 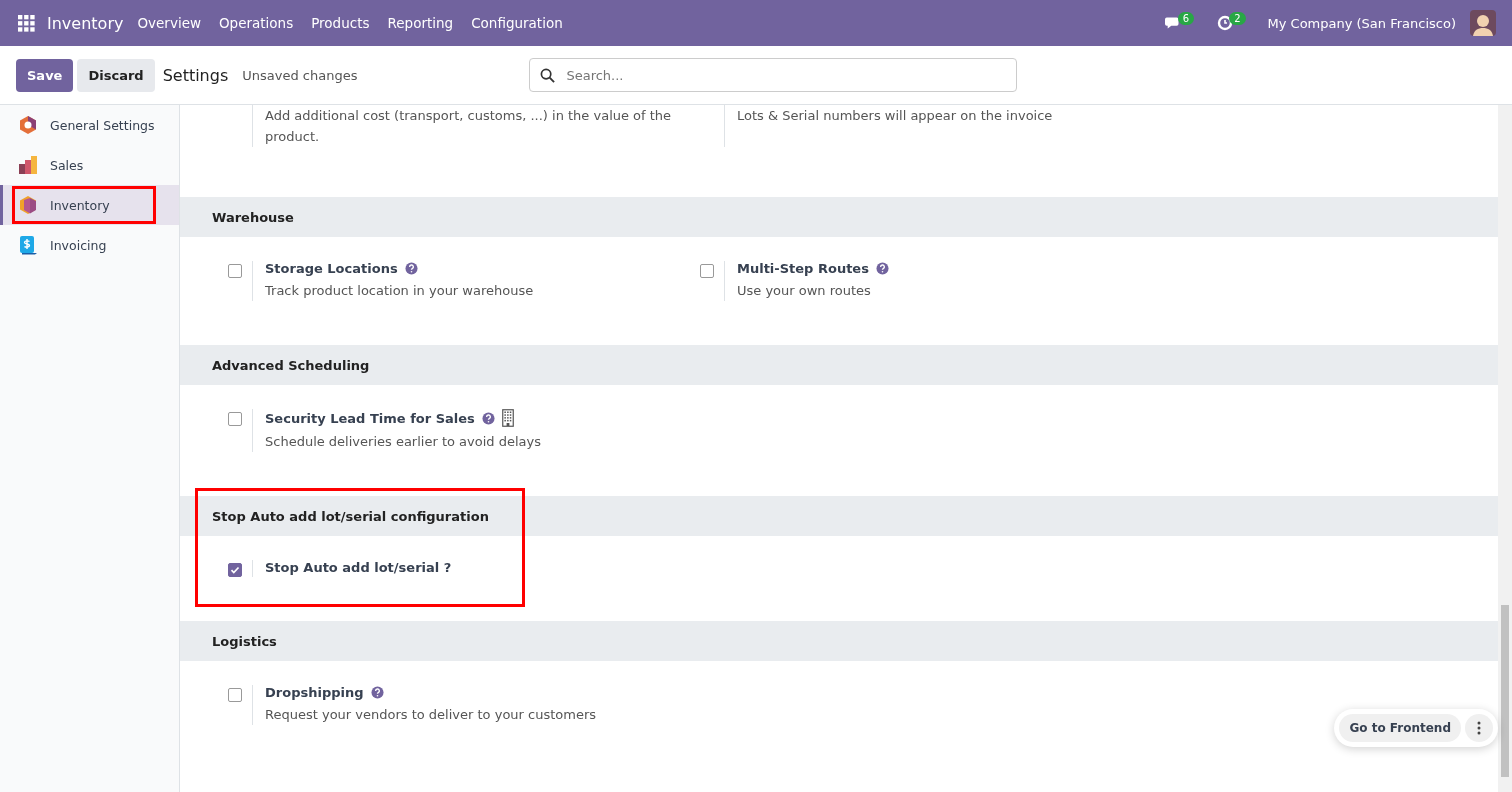 I want to click on app-name: Inventory, so click(x=85, y=23).